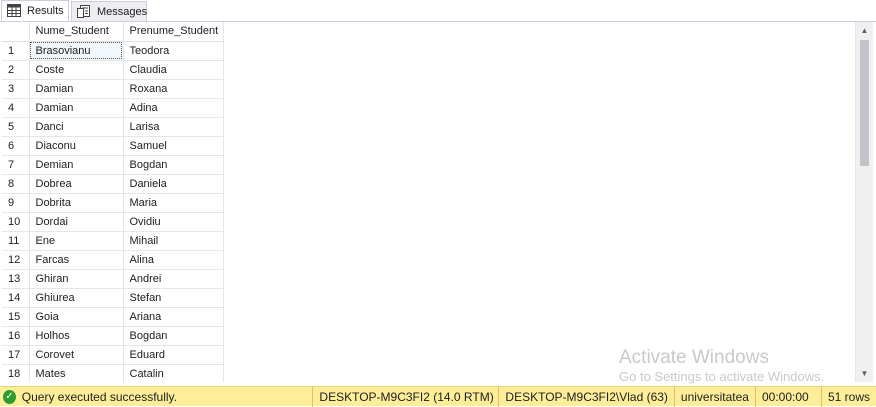 The height and width of the screenshot is (407, 876). I want to click on row-number-cell: 10, so click(16, 222).